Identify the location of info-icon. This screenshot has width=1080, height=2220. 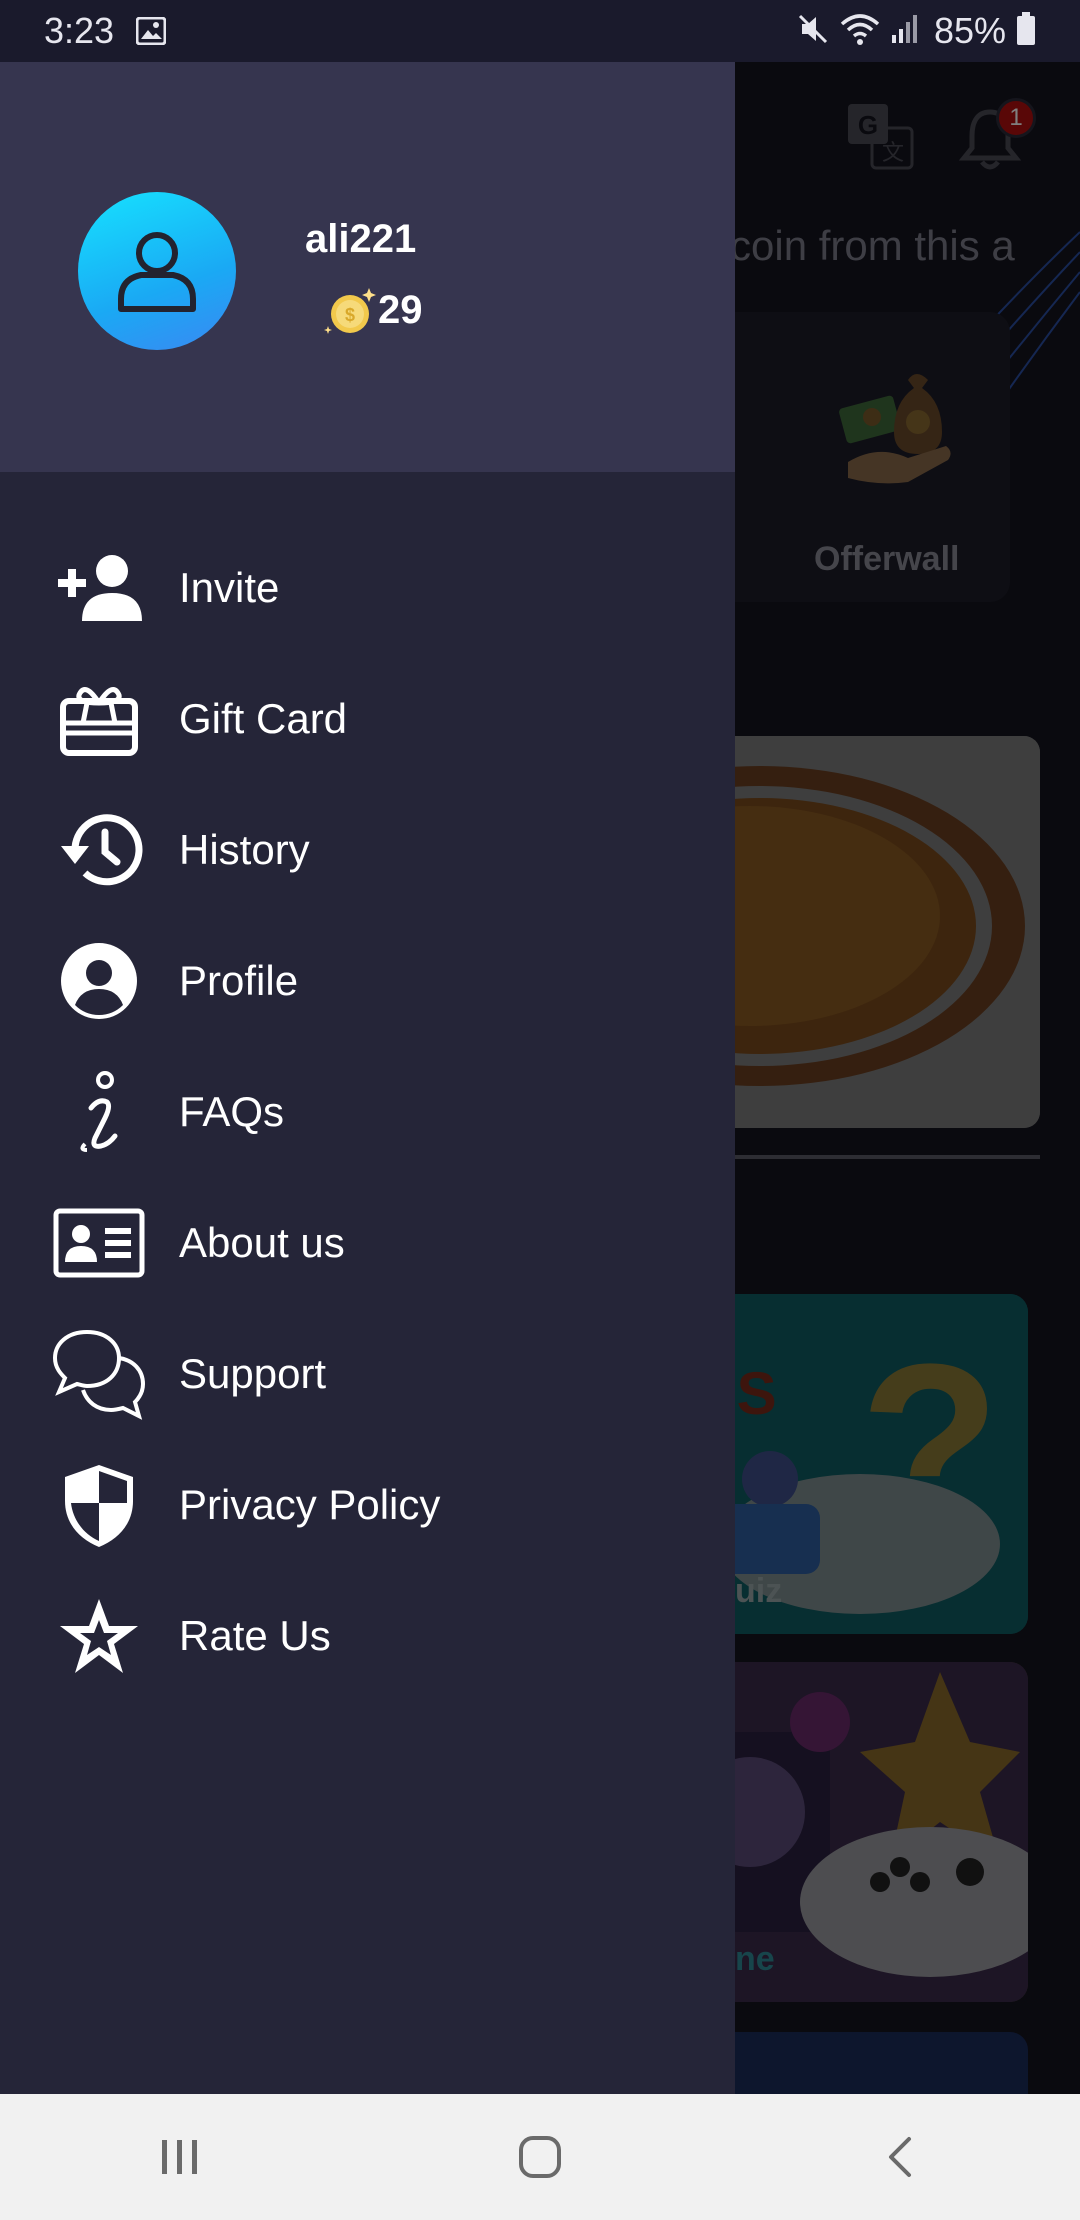
(99, 1112).